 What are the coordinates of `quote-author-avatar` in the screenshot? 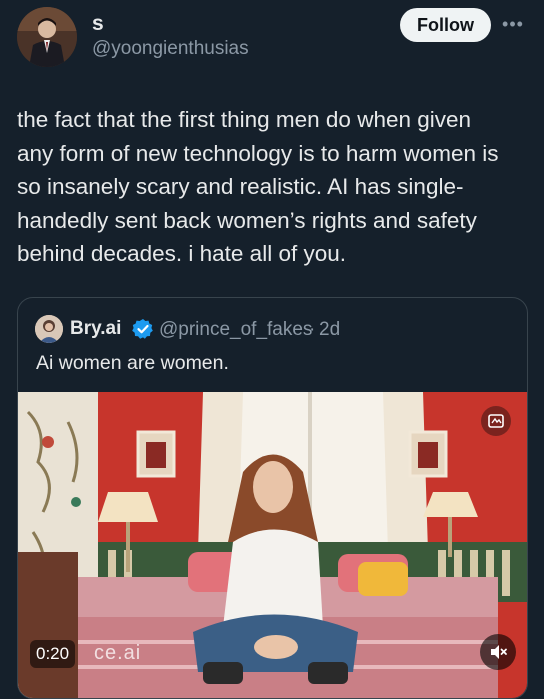 It's located at (49, 329).